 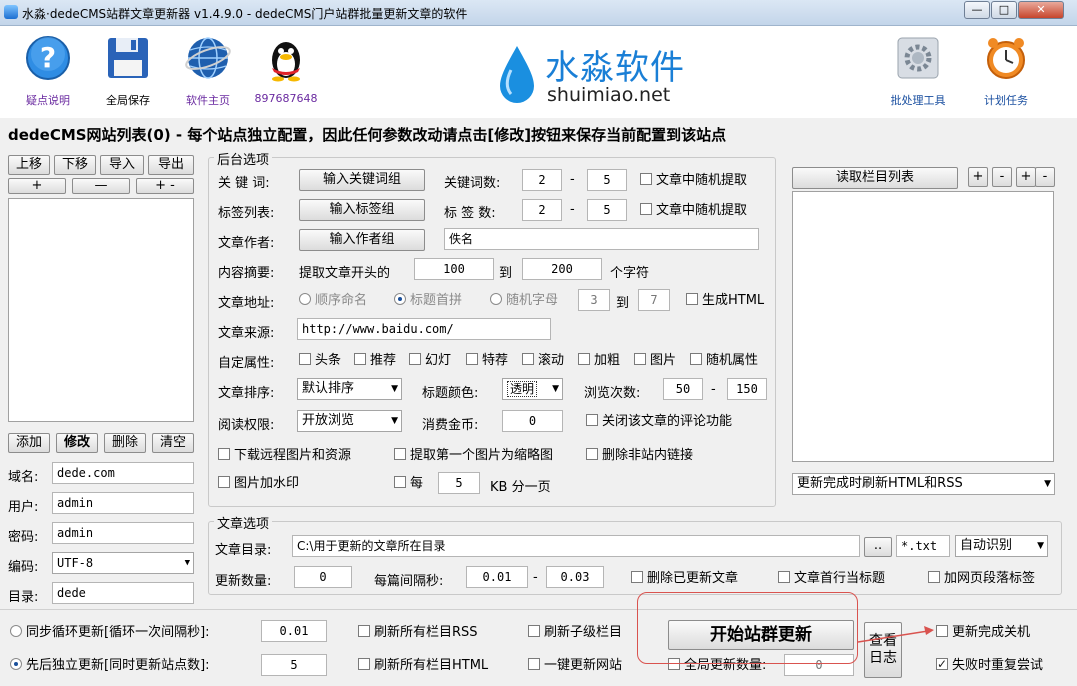 What do you see at coordinates (978, 177) in the screenshot?
I see `category-plus-button: +` at bounding box center [978, 177].